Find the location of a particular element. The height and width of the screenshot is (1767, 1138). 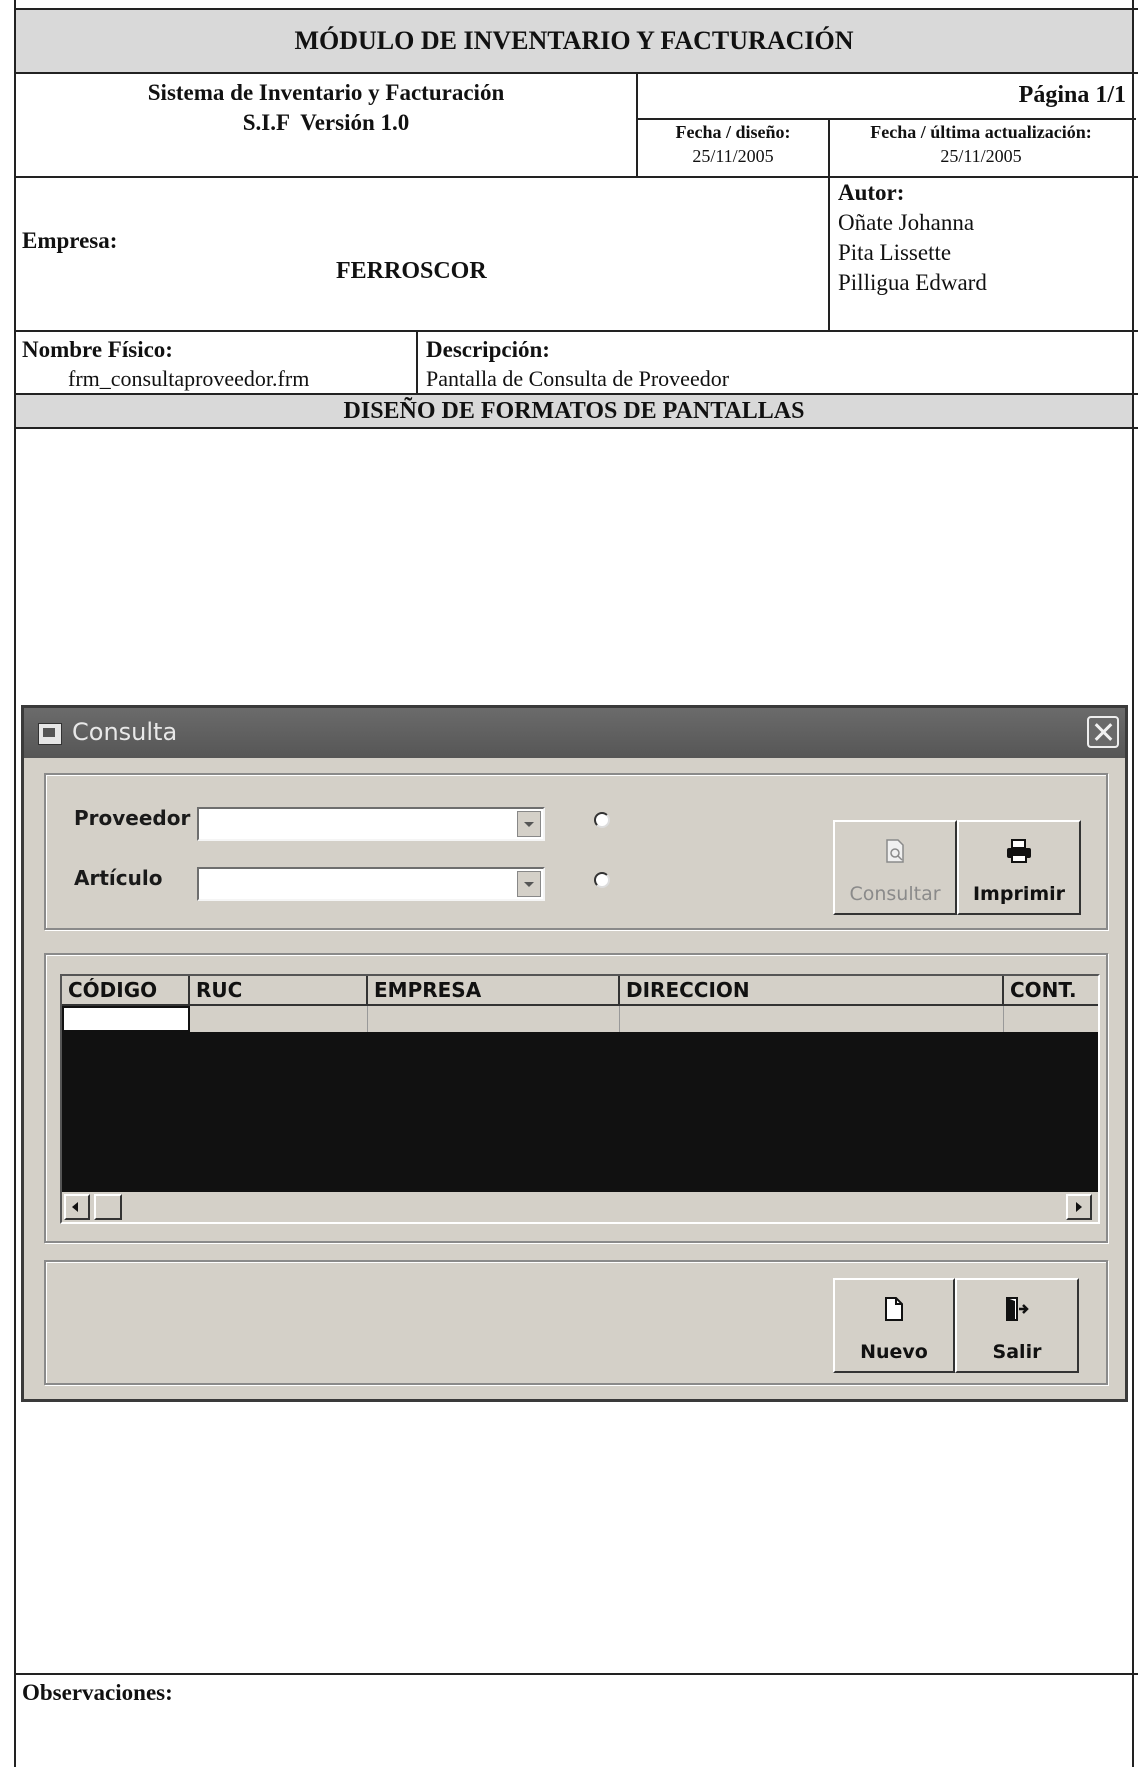

observations-label: Observaciones: is located at coordinates (97, 1692).